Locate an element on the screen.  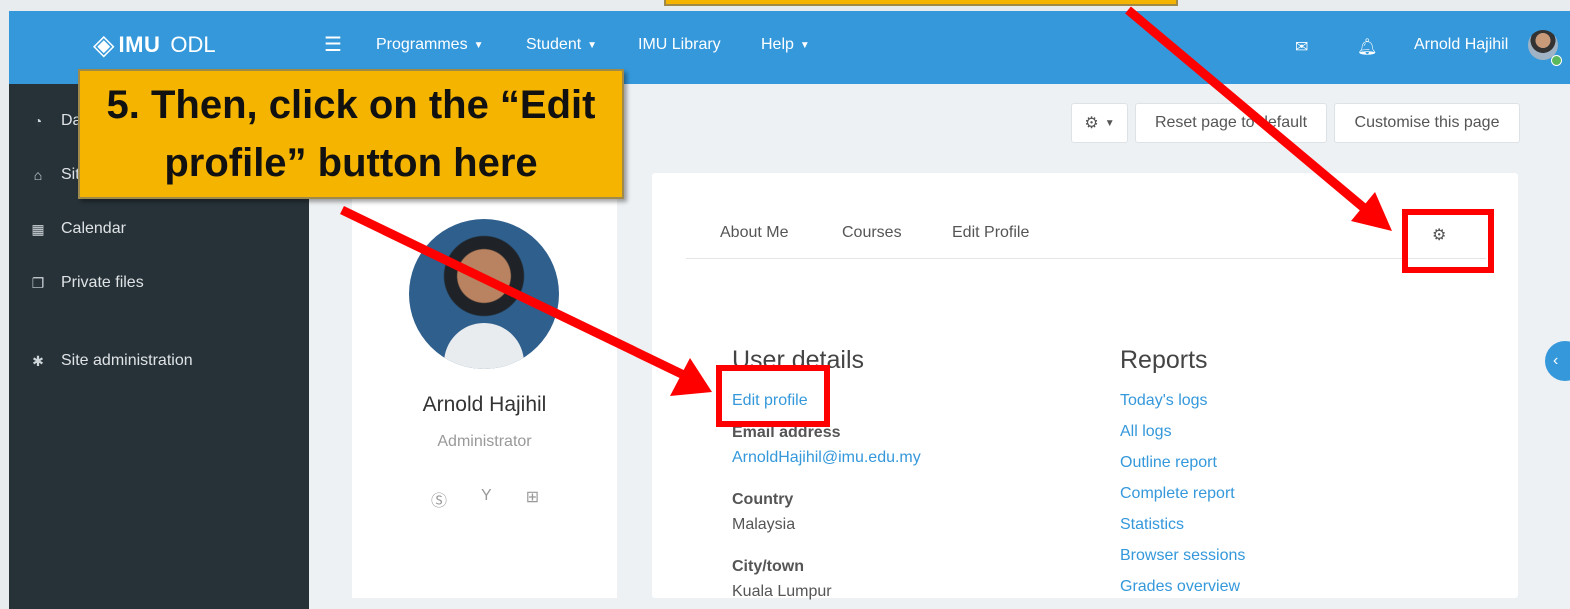
arrow-head-edit-profile is located at coordinates (691, 377).